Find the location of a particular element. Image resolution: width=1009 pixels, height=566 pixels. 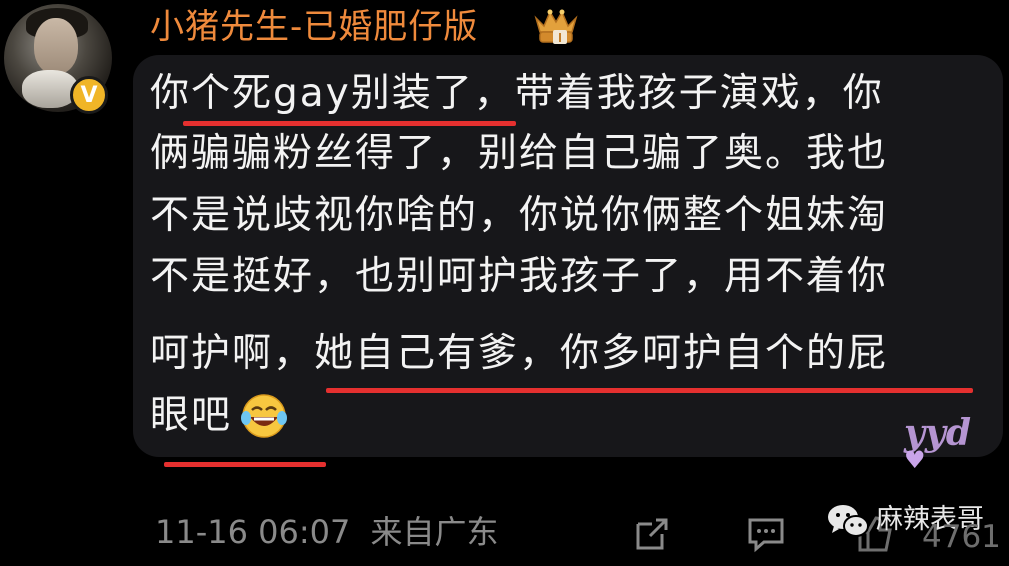

comment-line-3: 不是说歧视你啥的，你说你俩整个姐妹淘 is located at coordinates (519, 215).